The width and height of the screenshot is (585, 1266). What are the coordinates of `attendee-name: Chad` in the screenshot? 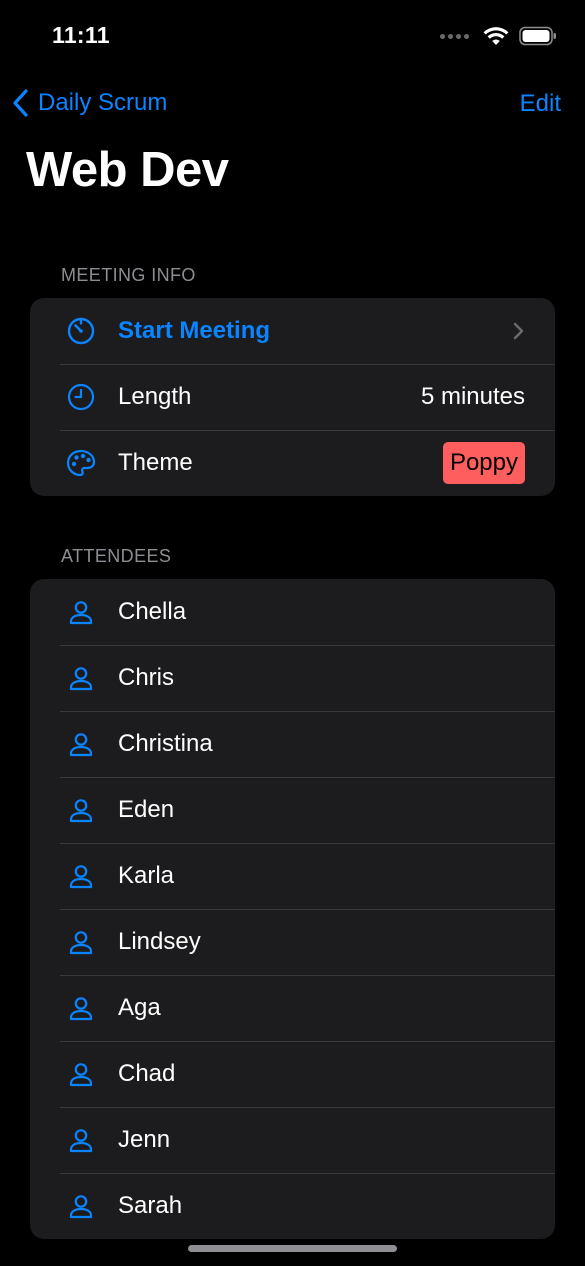 It's located at (147, 1073).